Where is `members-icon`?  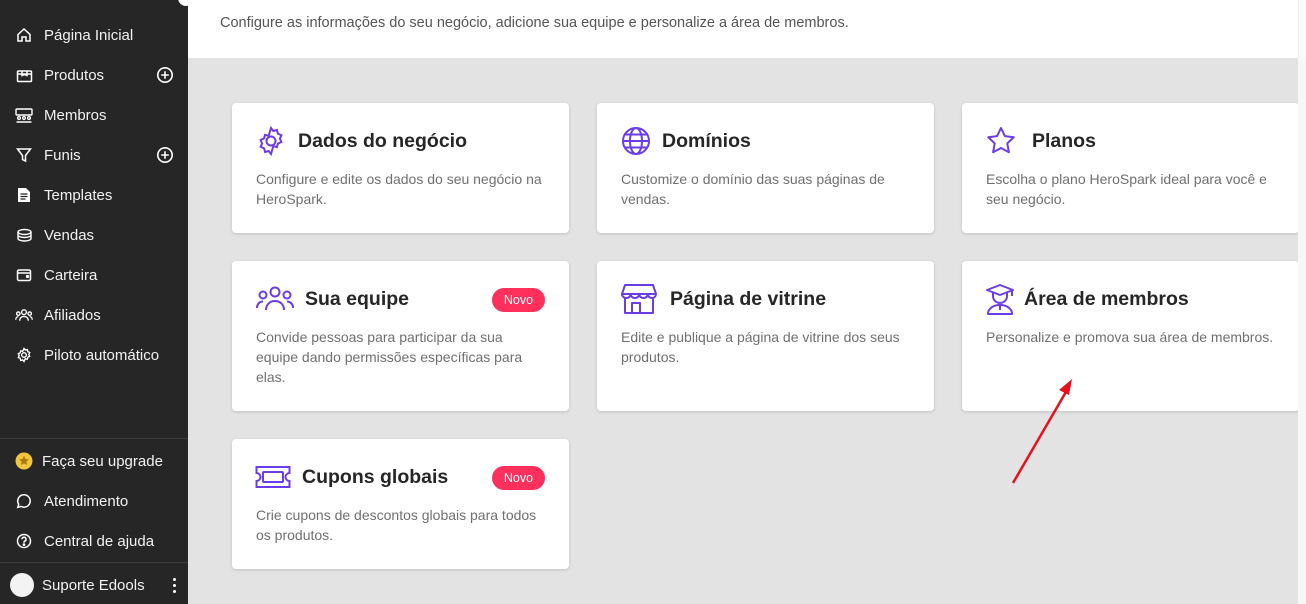
members-icon is located at coordinates (24, 115).